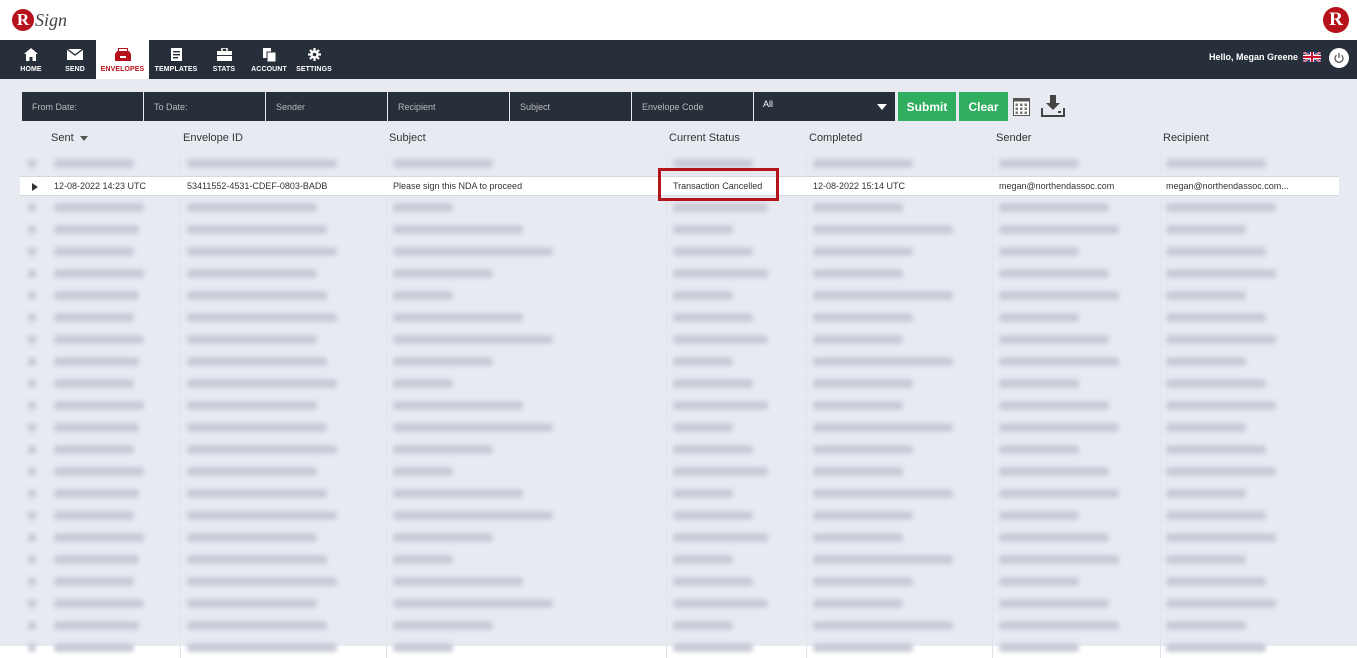  I want to click on clear-button: Clear, so click(983, 106).